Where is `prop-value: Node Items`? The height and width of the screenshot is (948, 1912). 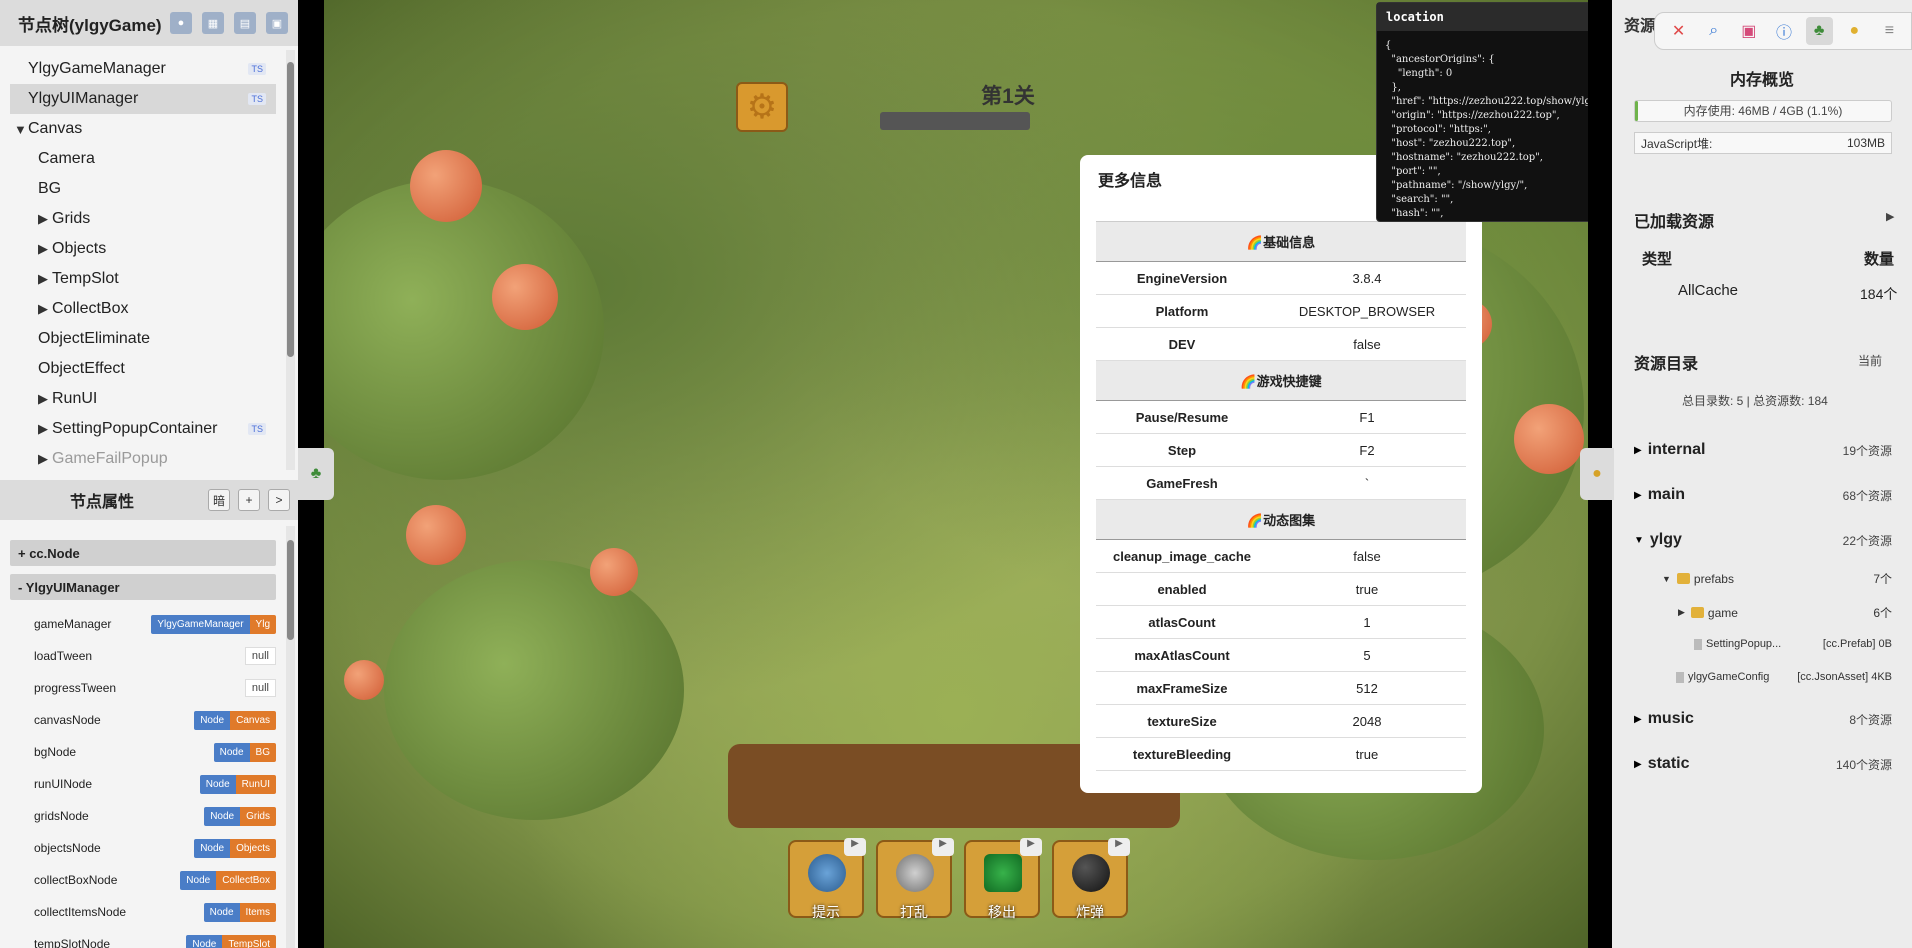
prop-value: Node Items is located at coordinates (239, 912).